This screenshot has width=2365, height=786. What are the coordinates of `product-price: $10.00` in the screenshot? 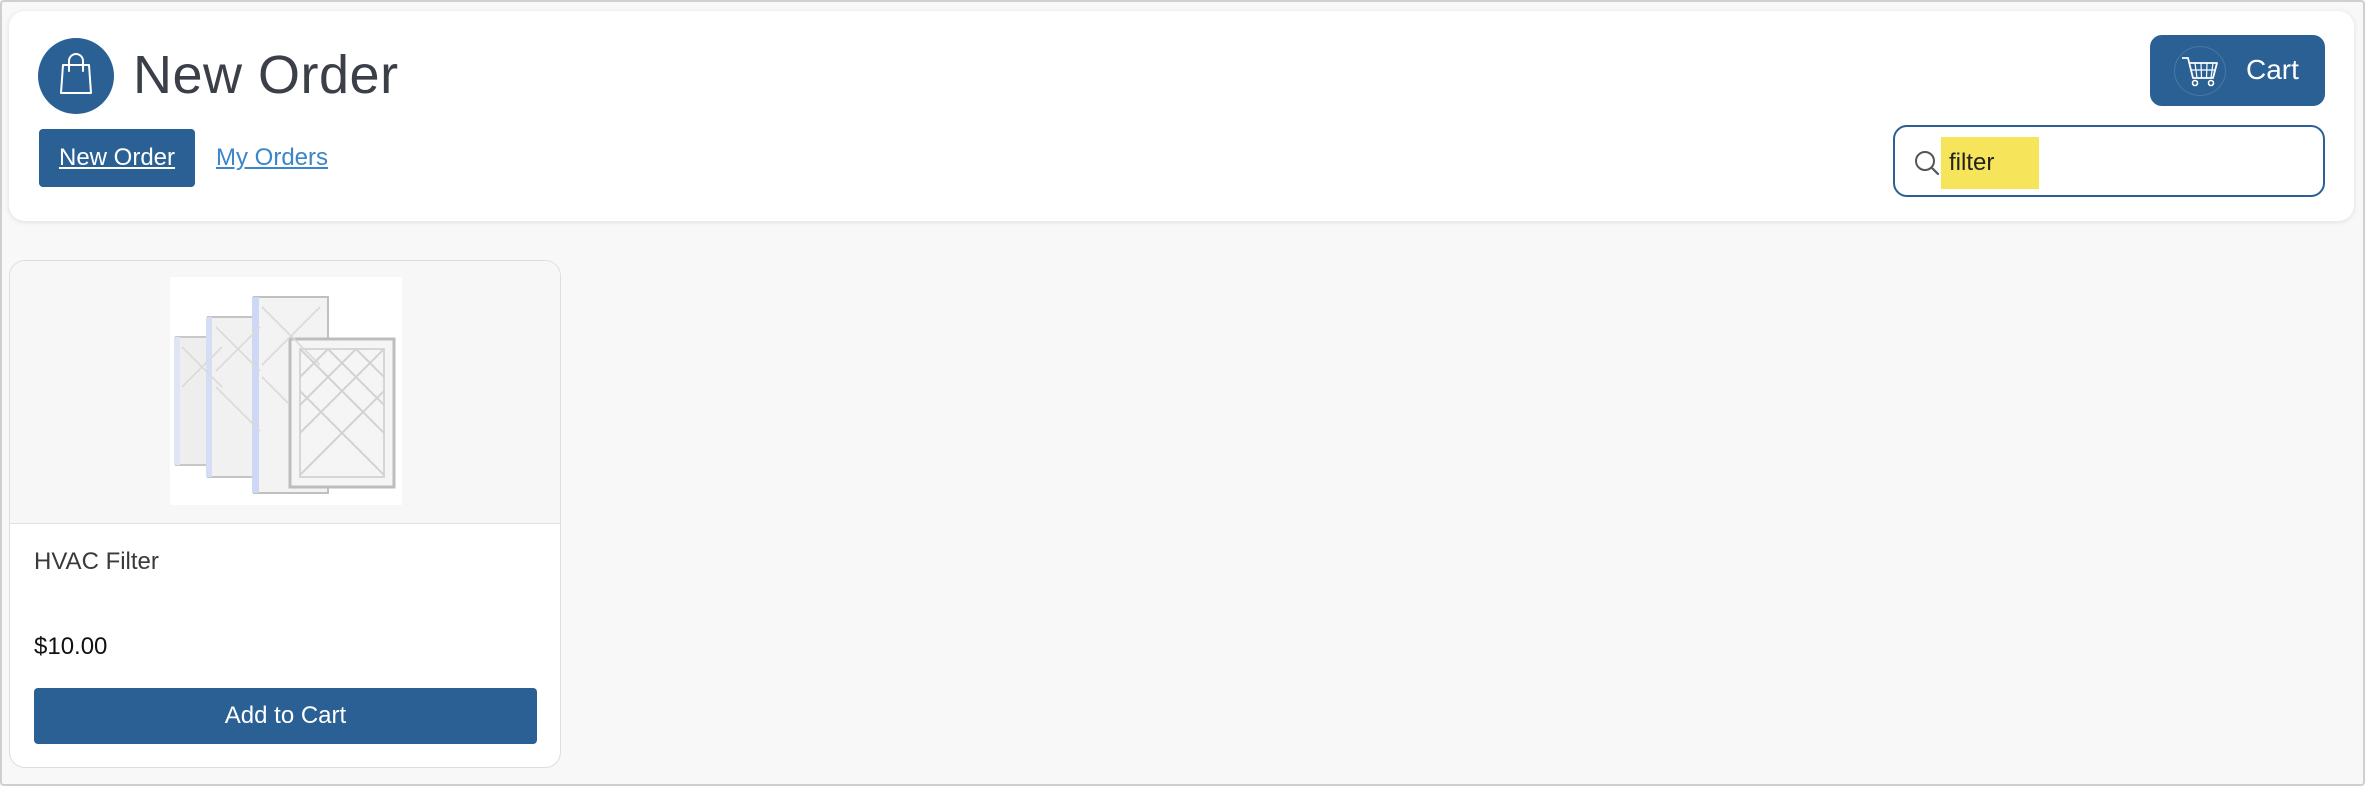 It's located at (71, 646).